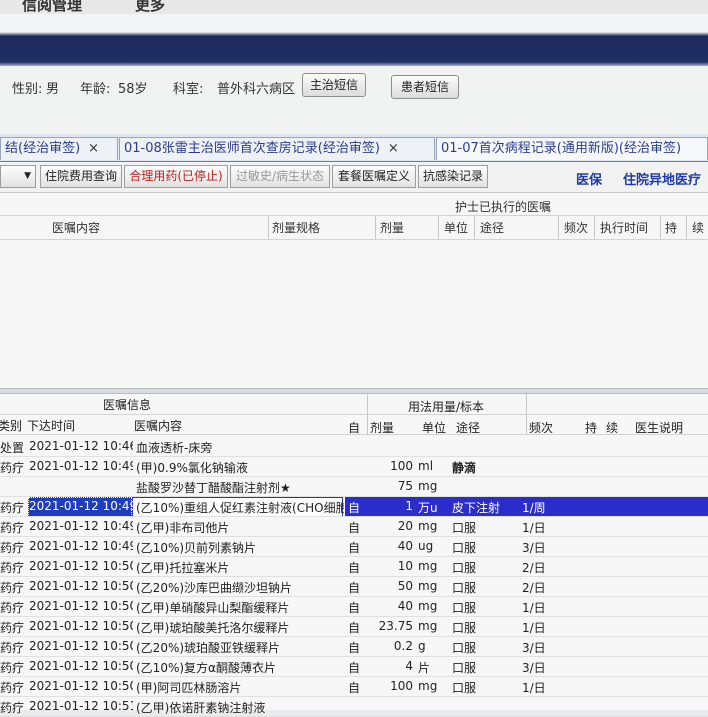  What do you see at coordinates (354, 427) in the screenshot?
I see `column-header: 自` at bounding box center [354, 427].